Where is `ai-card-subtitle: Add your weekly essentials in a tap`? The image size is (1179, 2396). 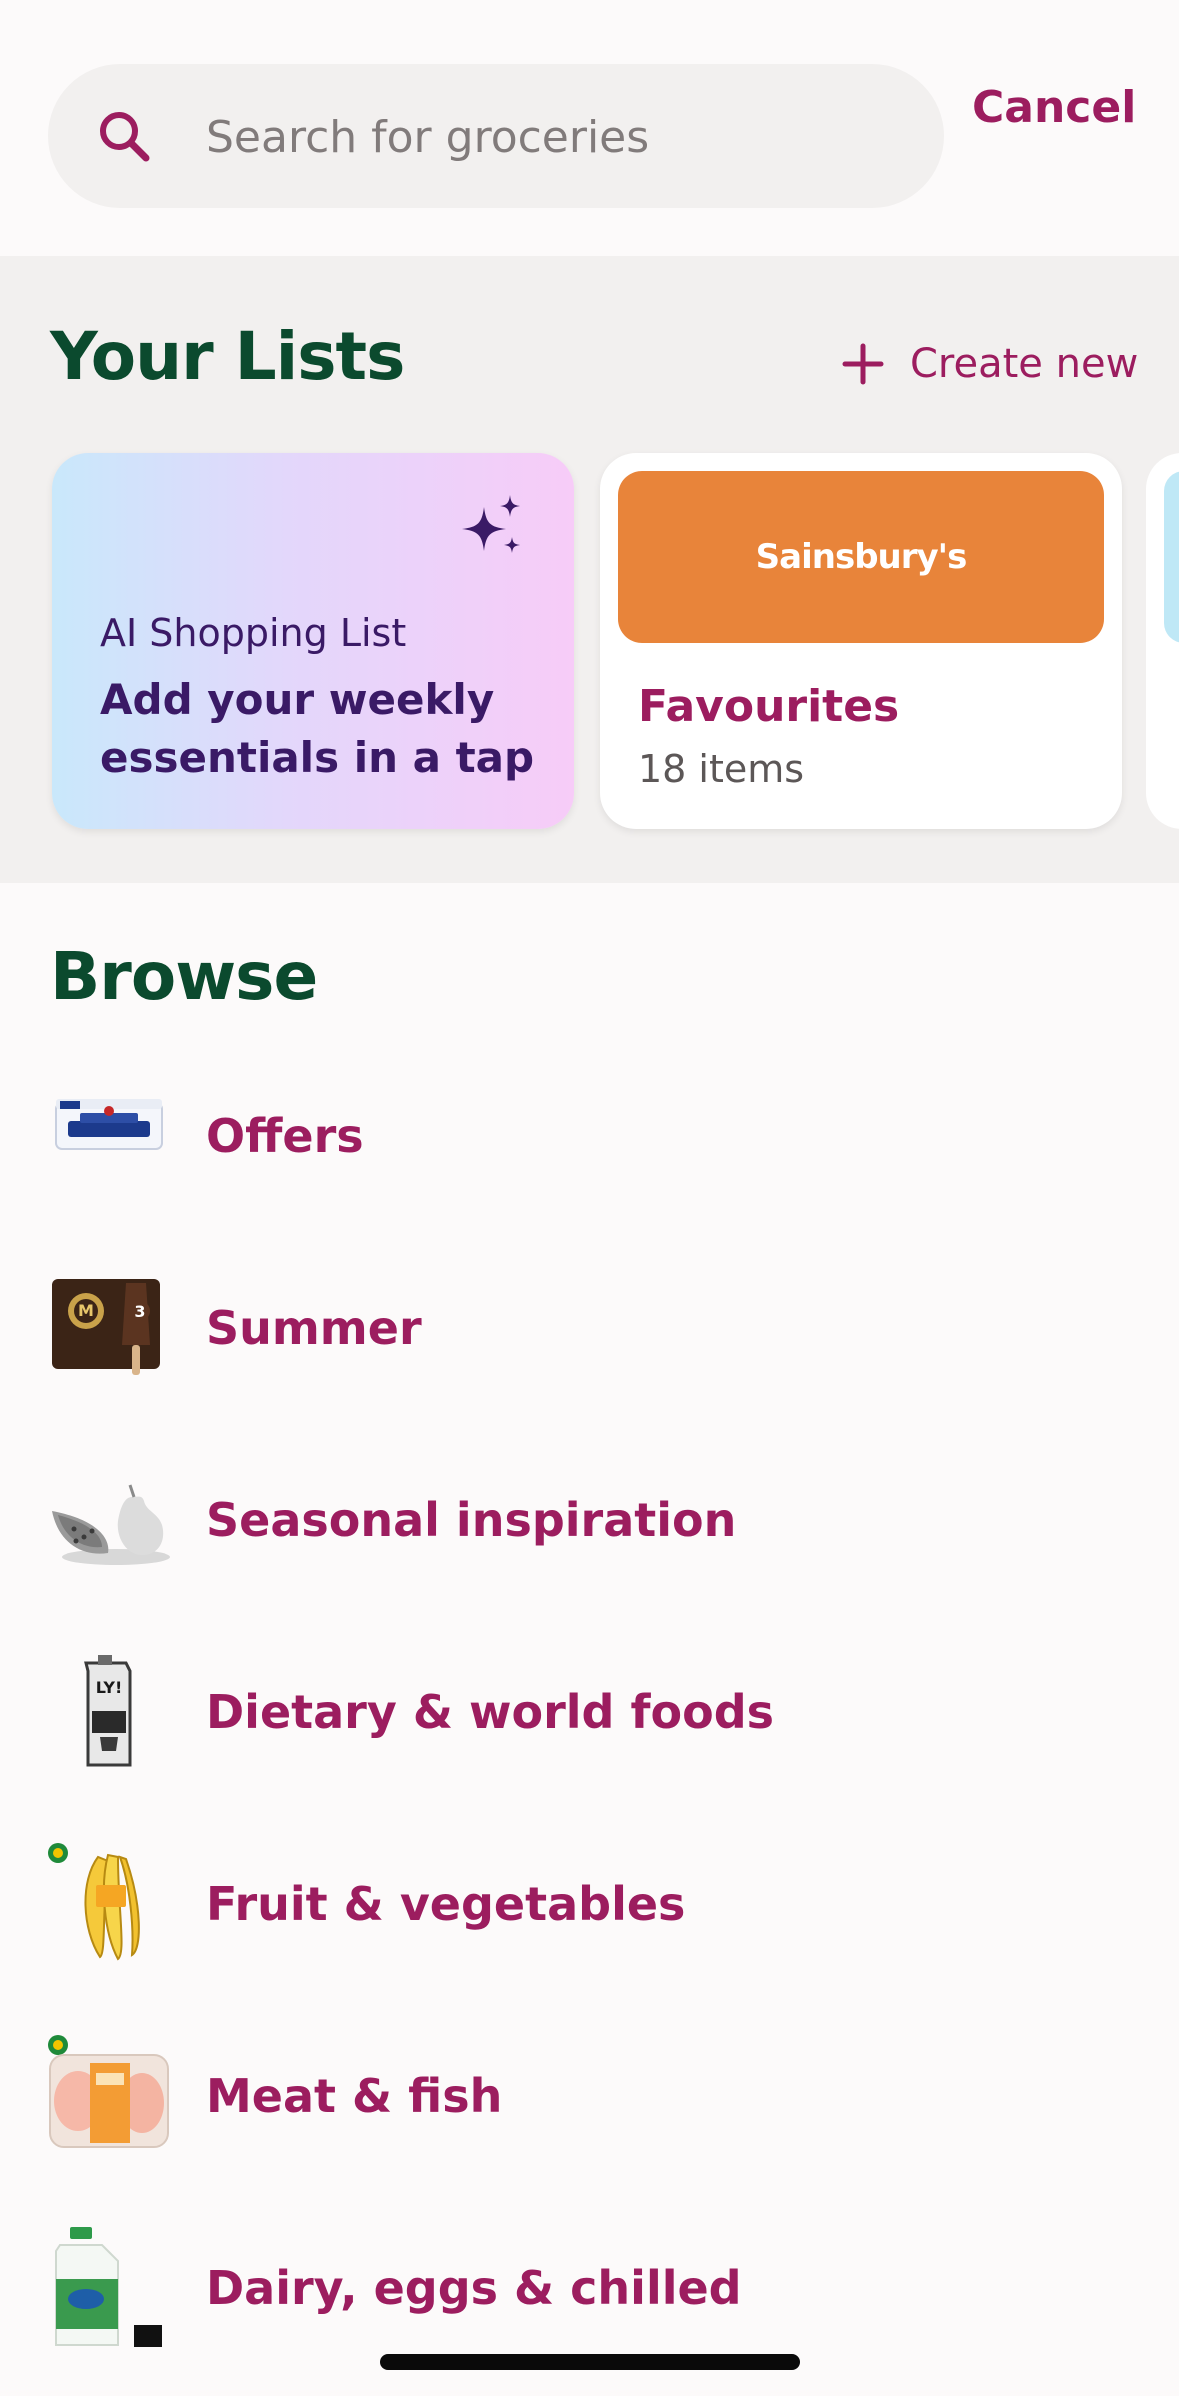
ai-card-subtitle: Add your weekly essentials in a tap is located at coordinates (317, 728).